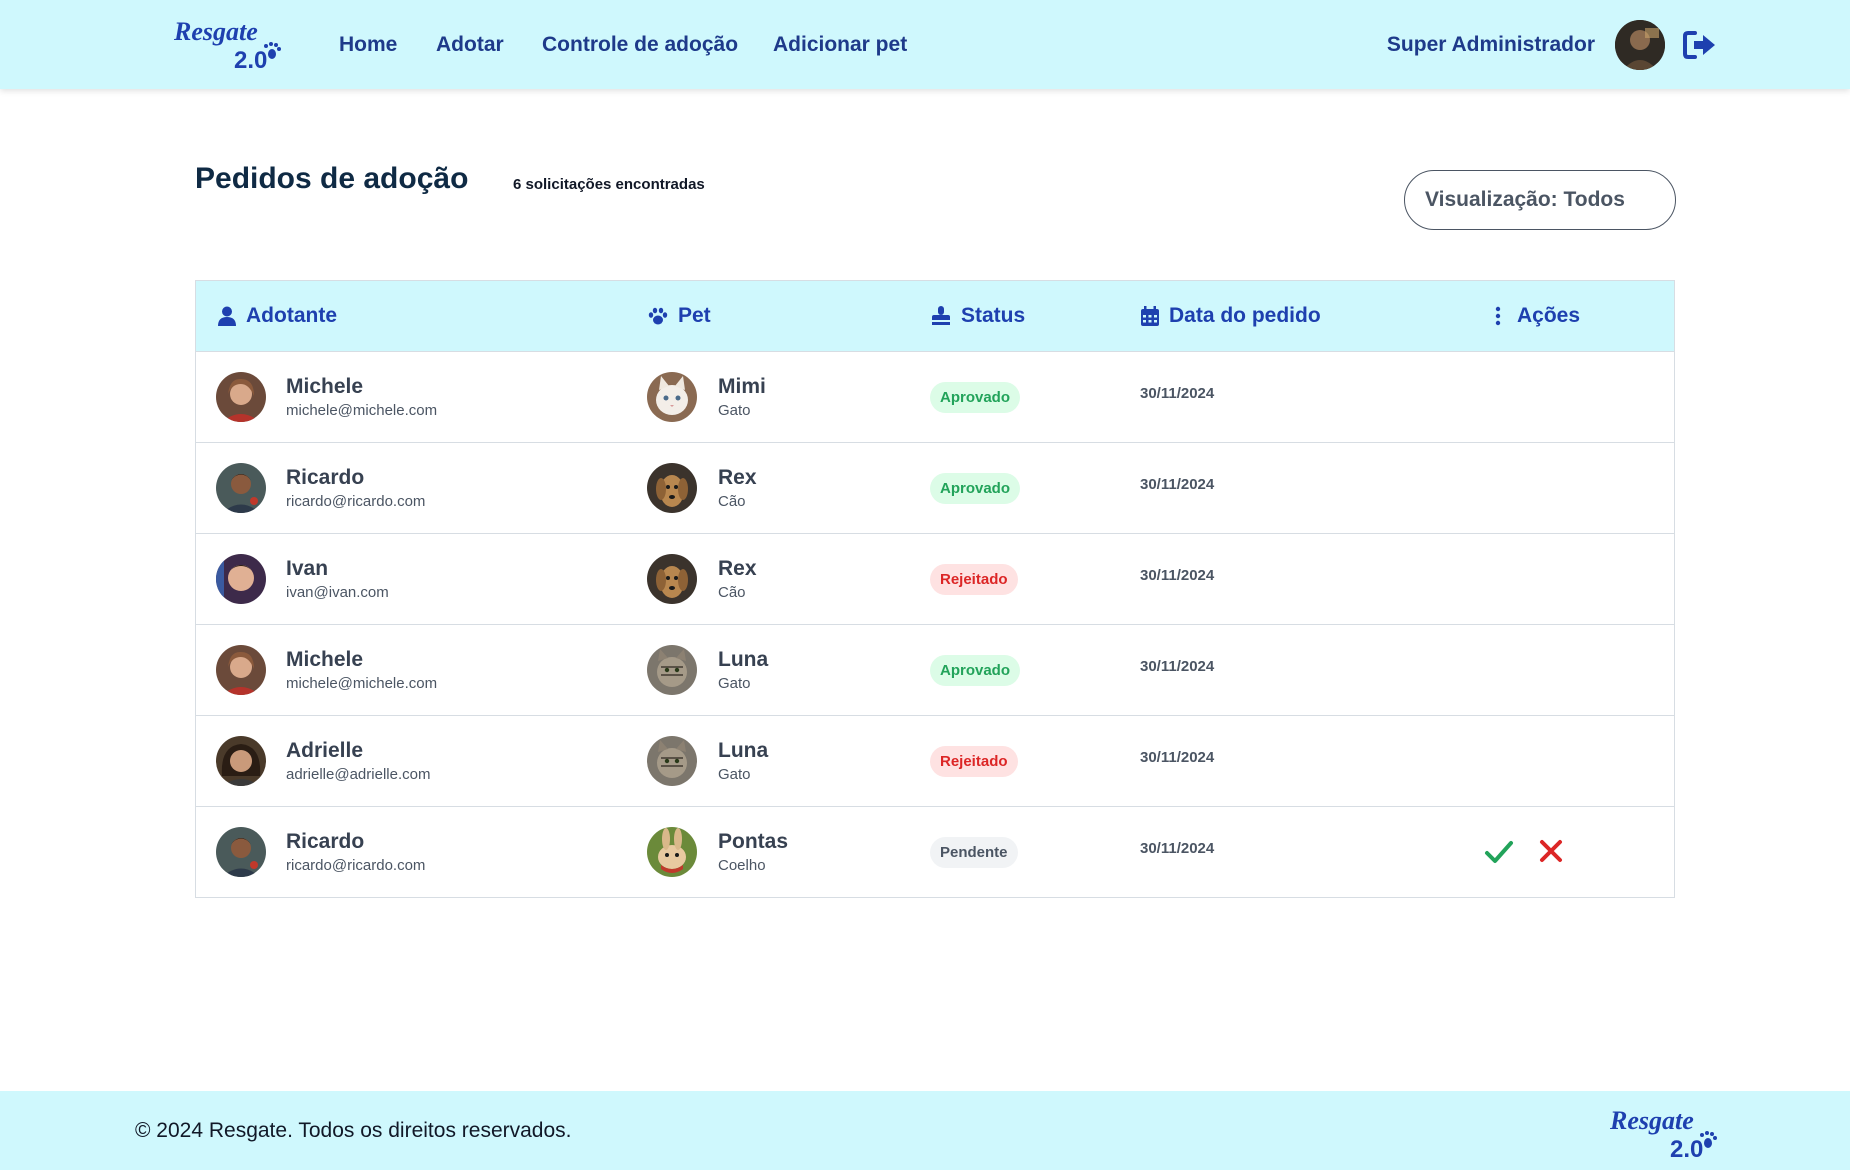 This screenshot has height=1170, width=1850. I want to click on resgate-logo-footer: Resgate 2.0, so click(1663, 1133).